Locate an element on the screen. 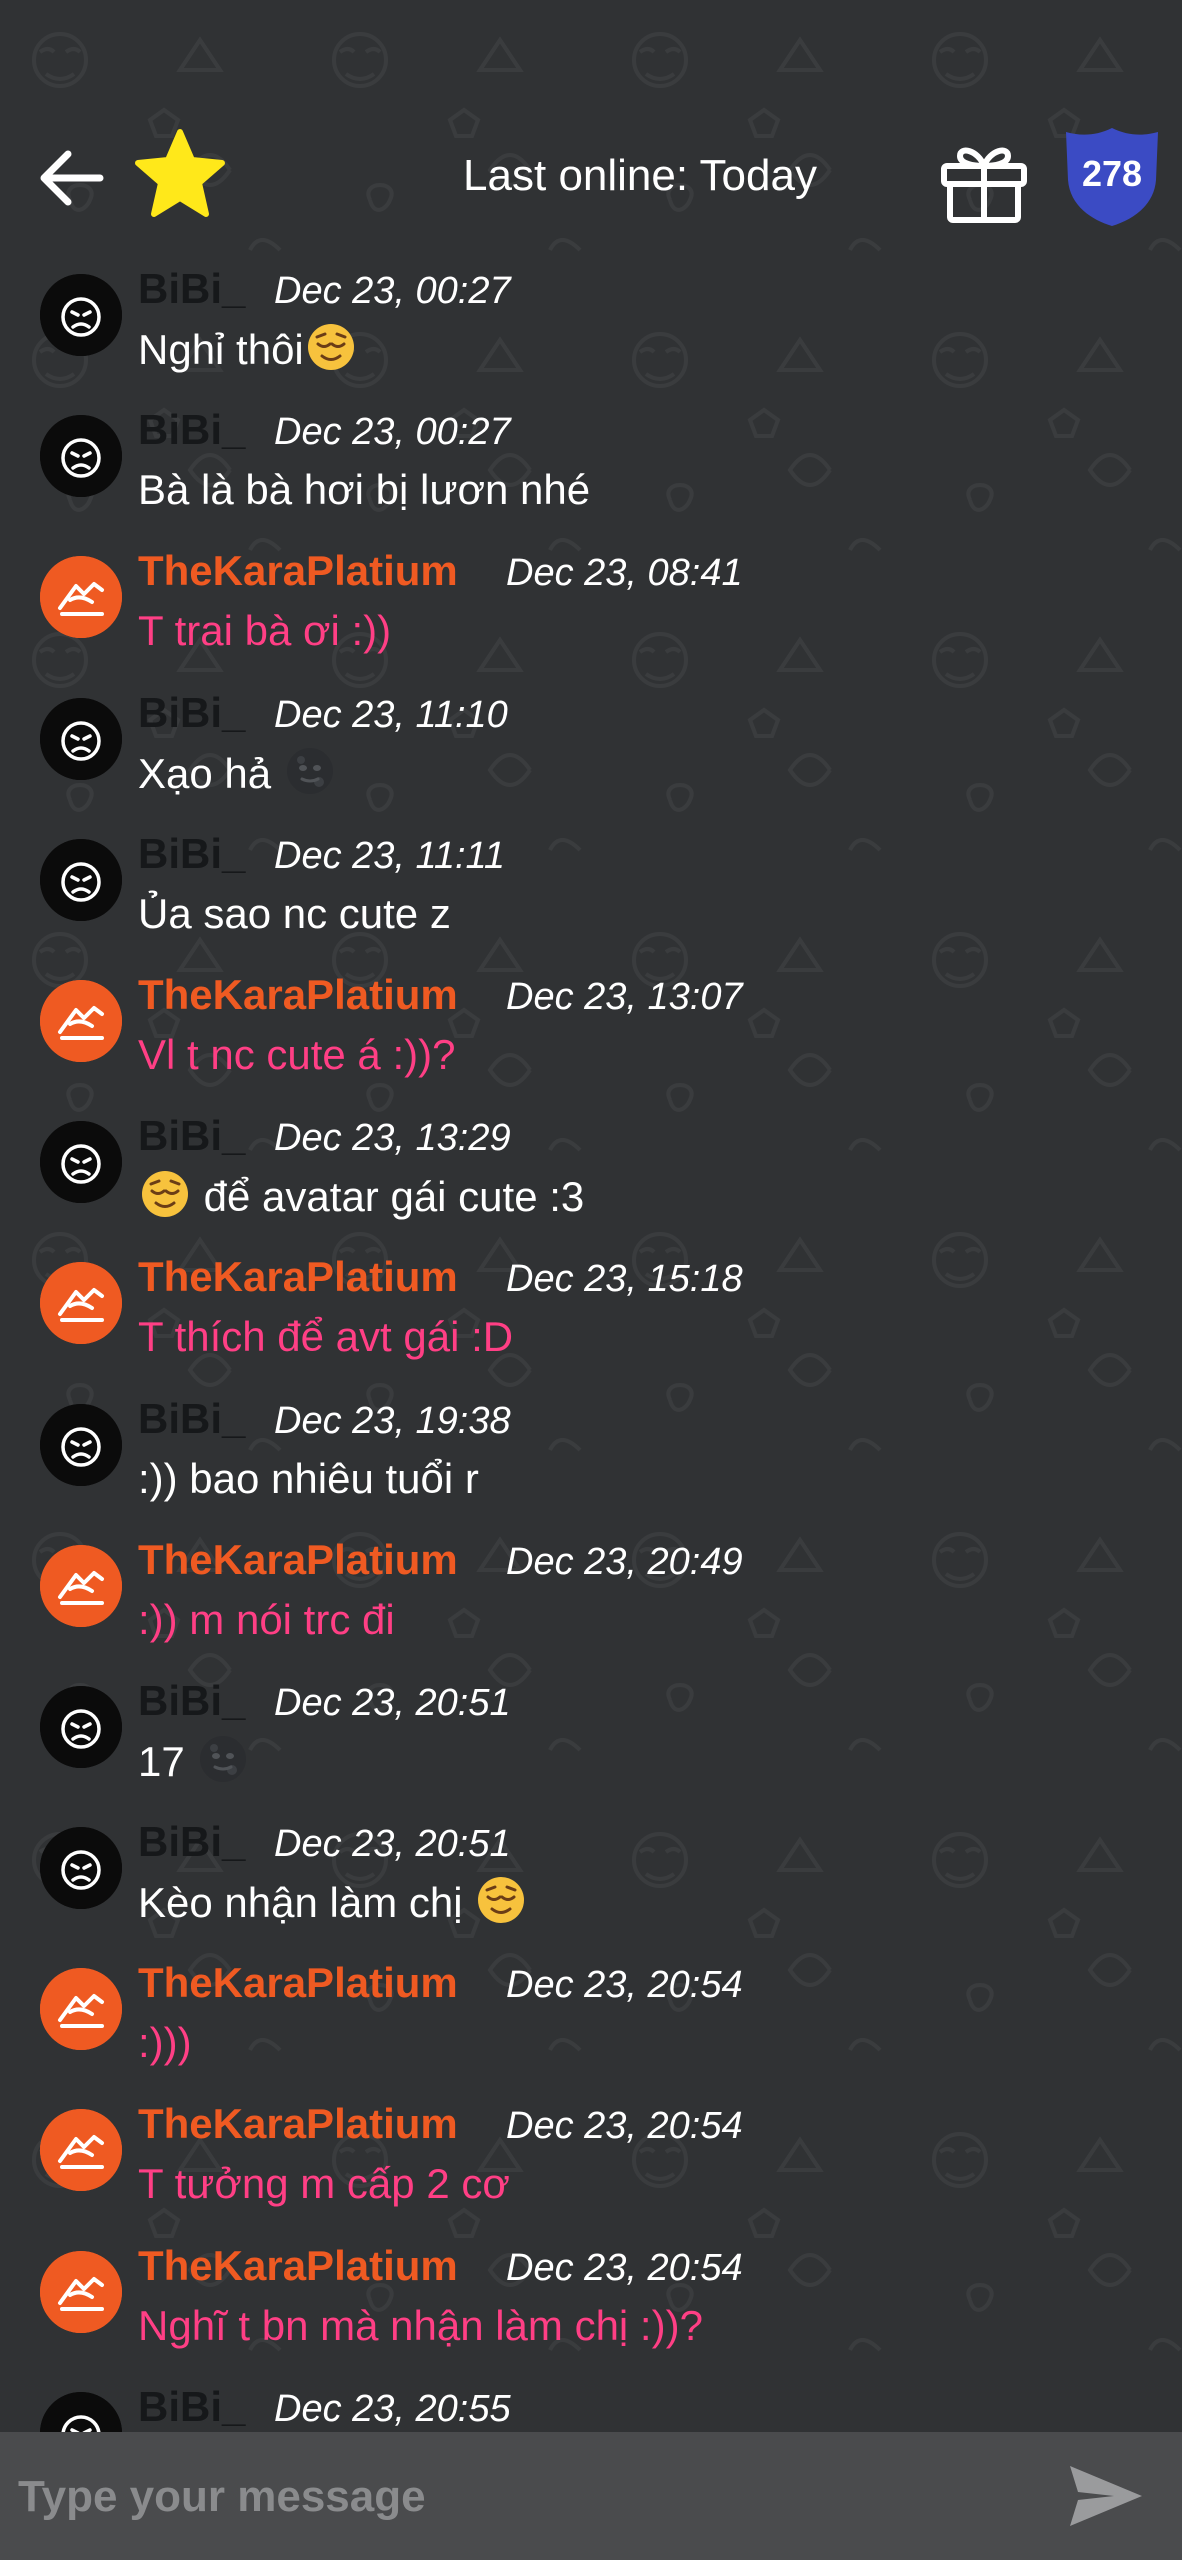  send-button is located at coordinates (1106, 2496).